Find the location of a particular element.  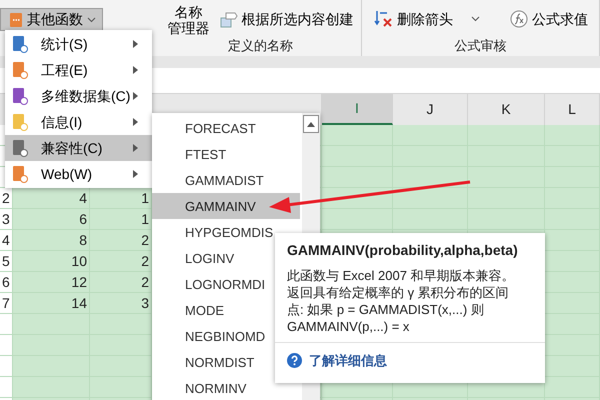

tooltip-description: 此函数与 Excel 2007 和早期版本兼容。返回具有给定概率的 γ 累积分布的区间点: 如果 p = GAMMADIST(x,...) 则 GAMMAINV(p,...) = x is located at coordinates (401, 301).